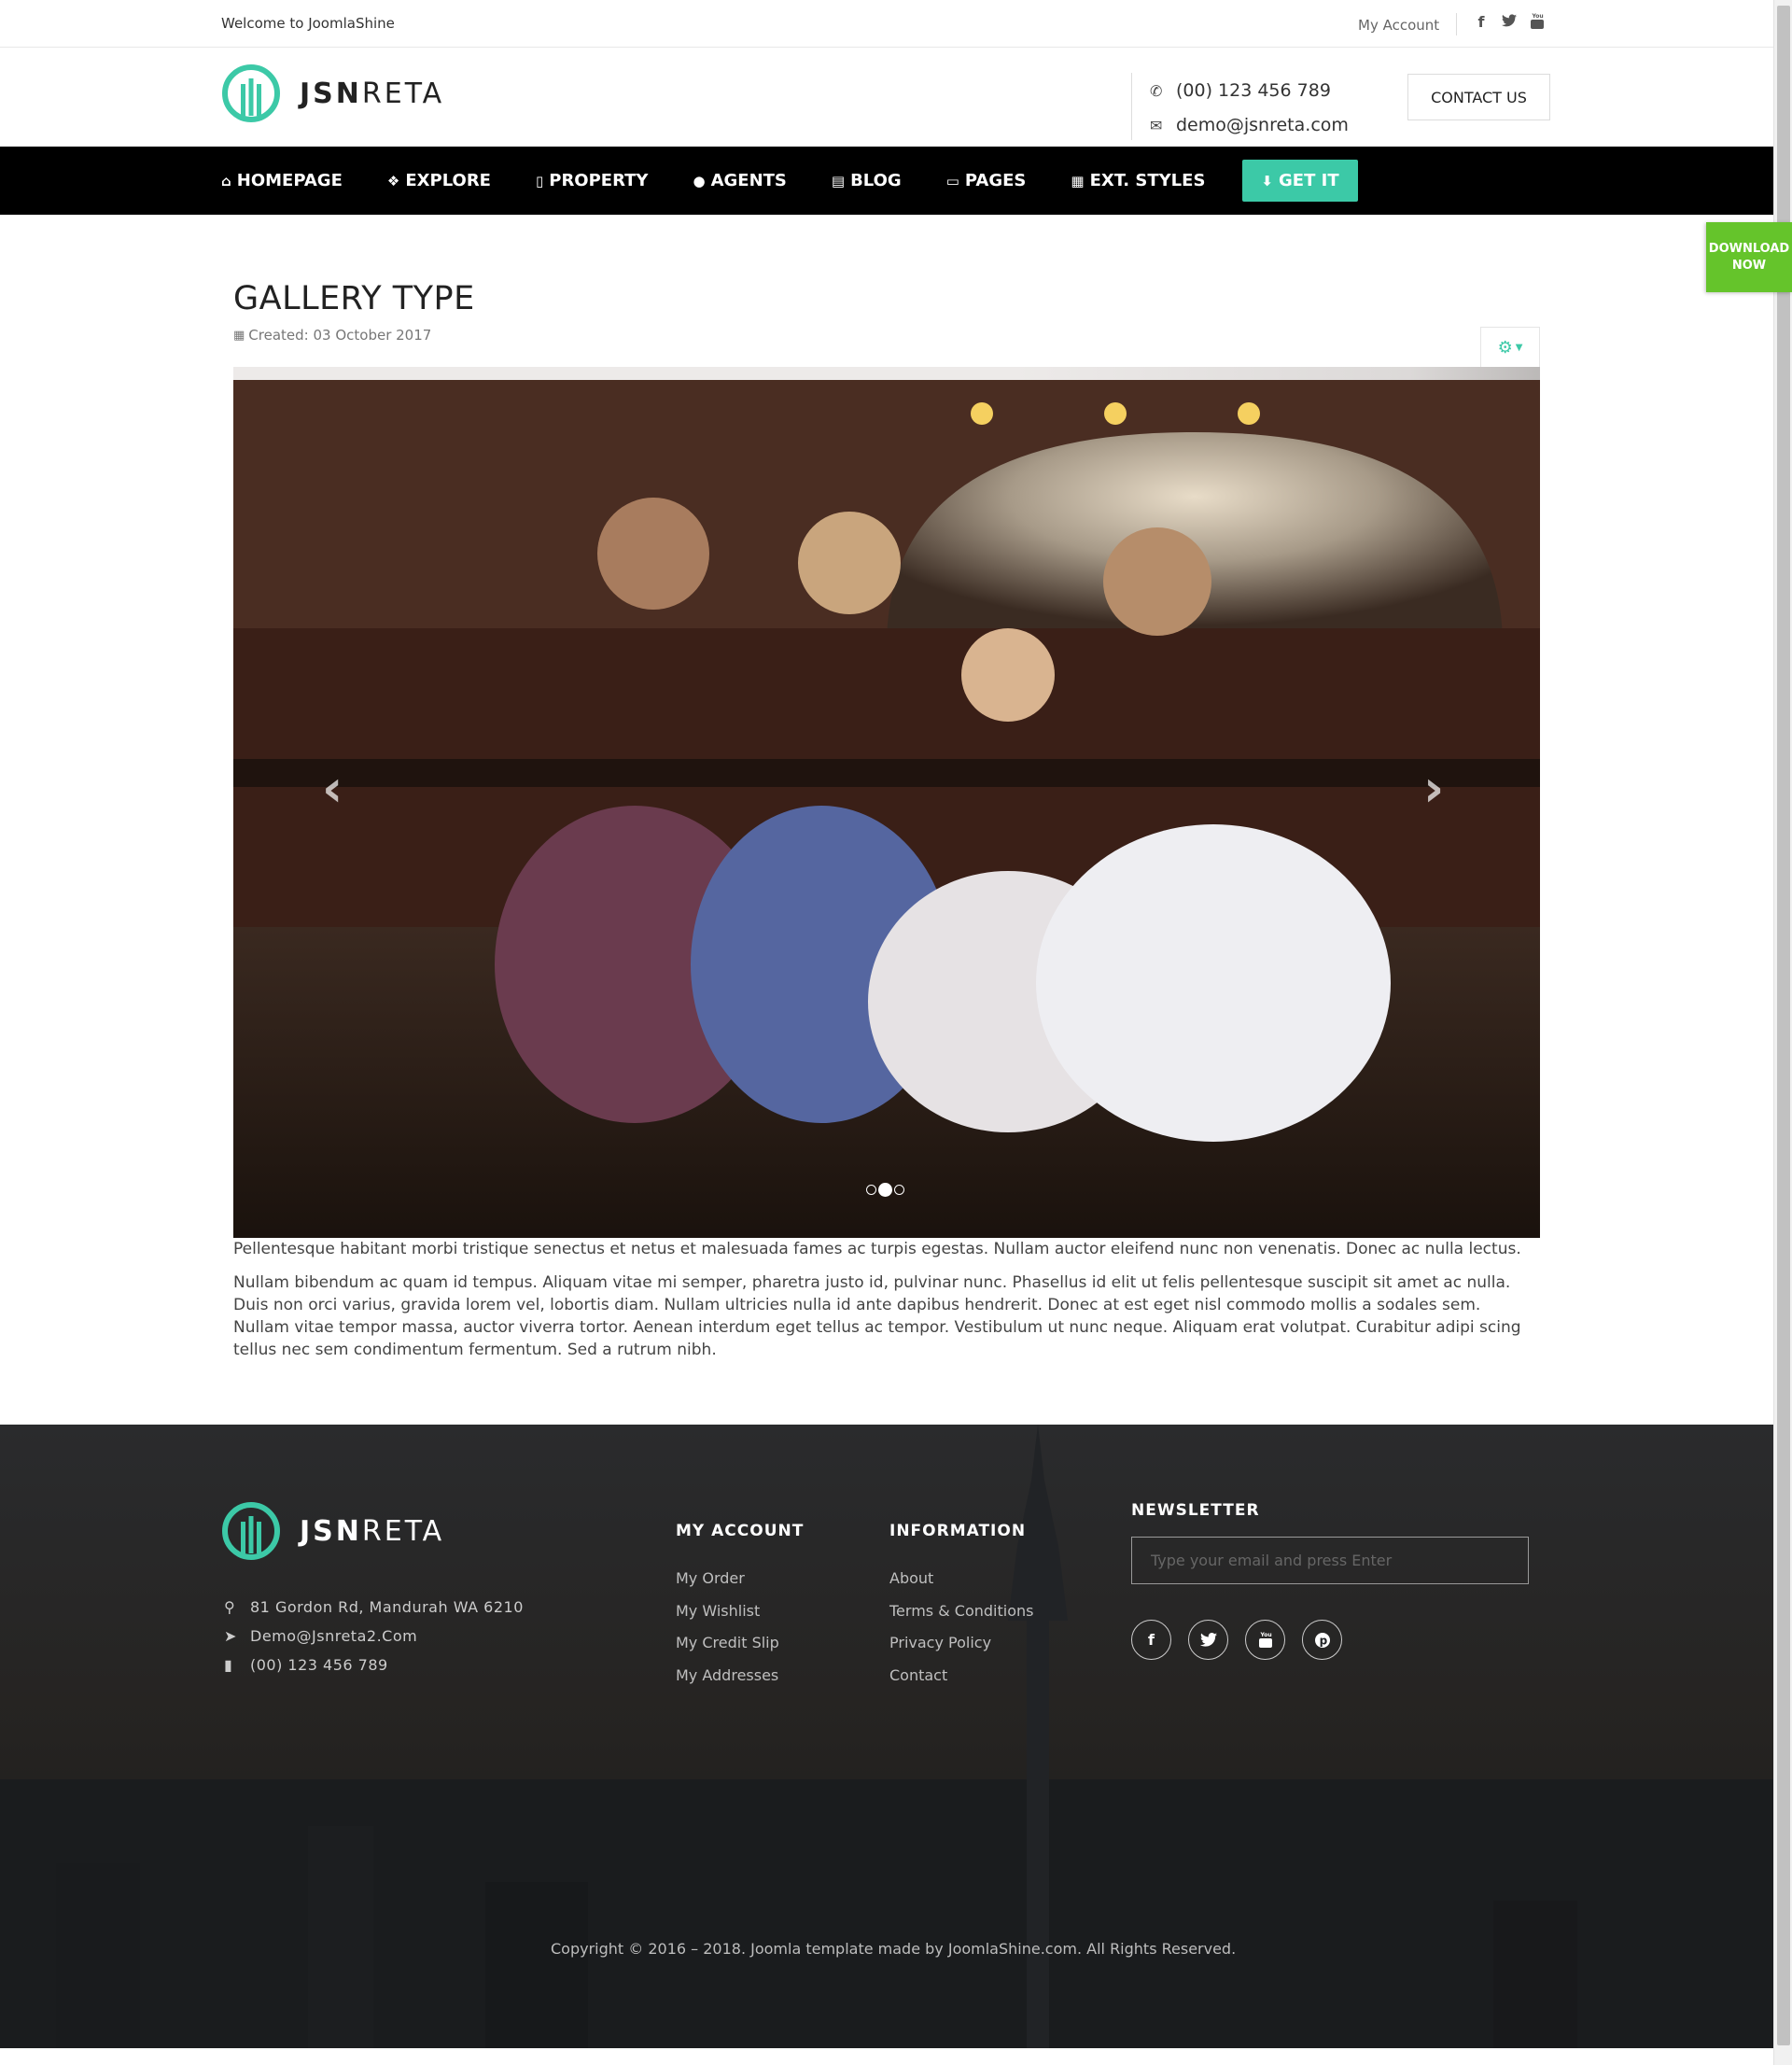 The height and width of the screenshot is (2065, 1792). What do you see at coordinates (1156, 91) in the screenshot?
I see `phone-icon: ✆` at bounding box center [1156, 91].